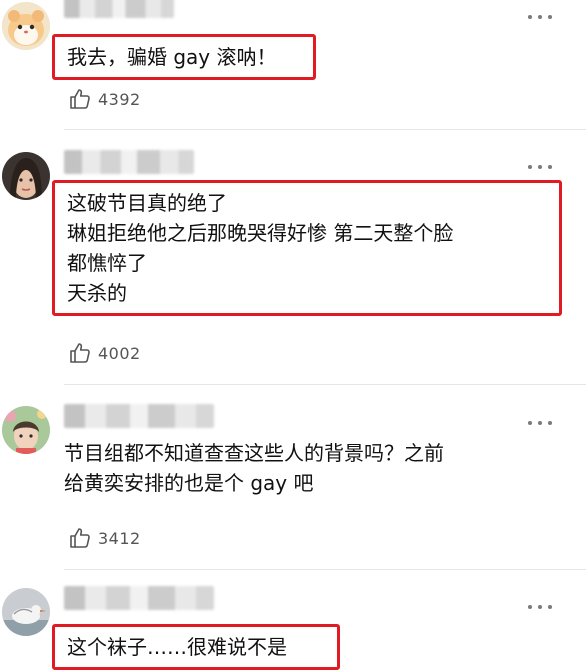 The width and height of the screenshot is (586, 671). I want to click on comment-text-highlighted: 这个袜子……很难说不是, so click(196, 647).